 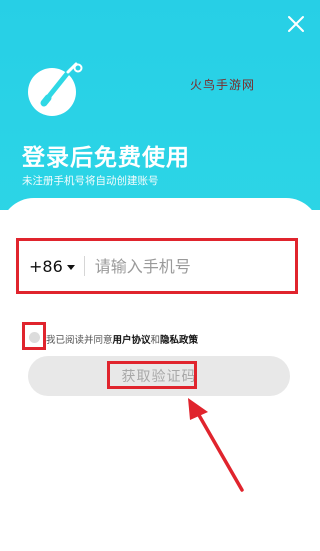 I want to click on app-logo-icon, so click(x=55, y=89).